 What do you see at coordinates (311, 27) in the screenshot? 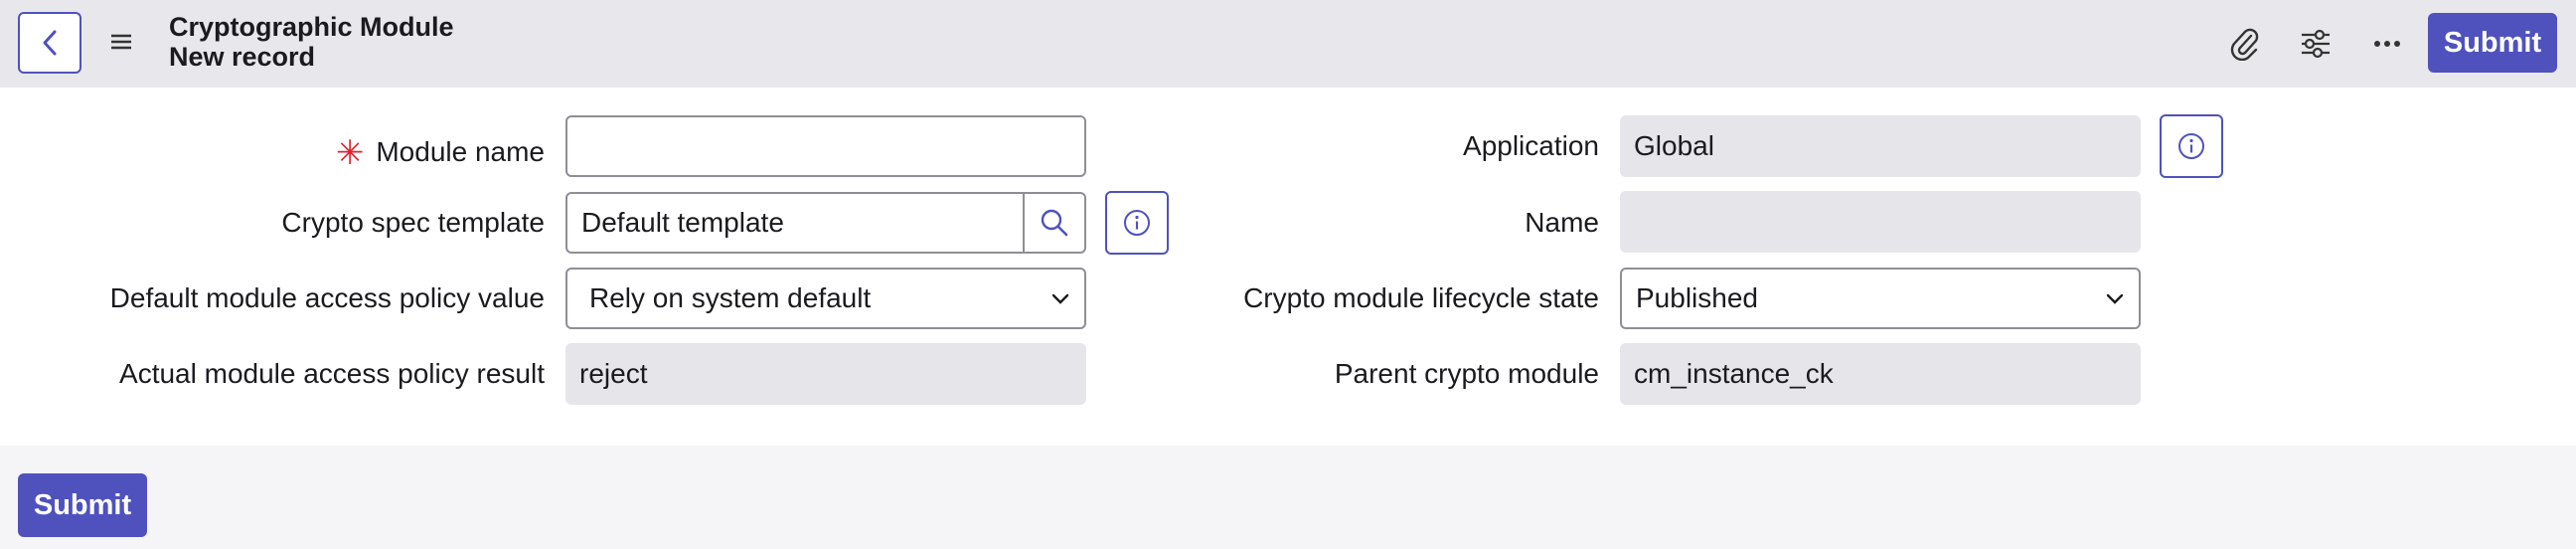
I see `page-title: Cryptographic Module` at bounding box center [311, 27].